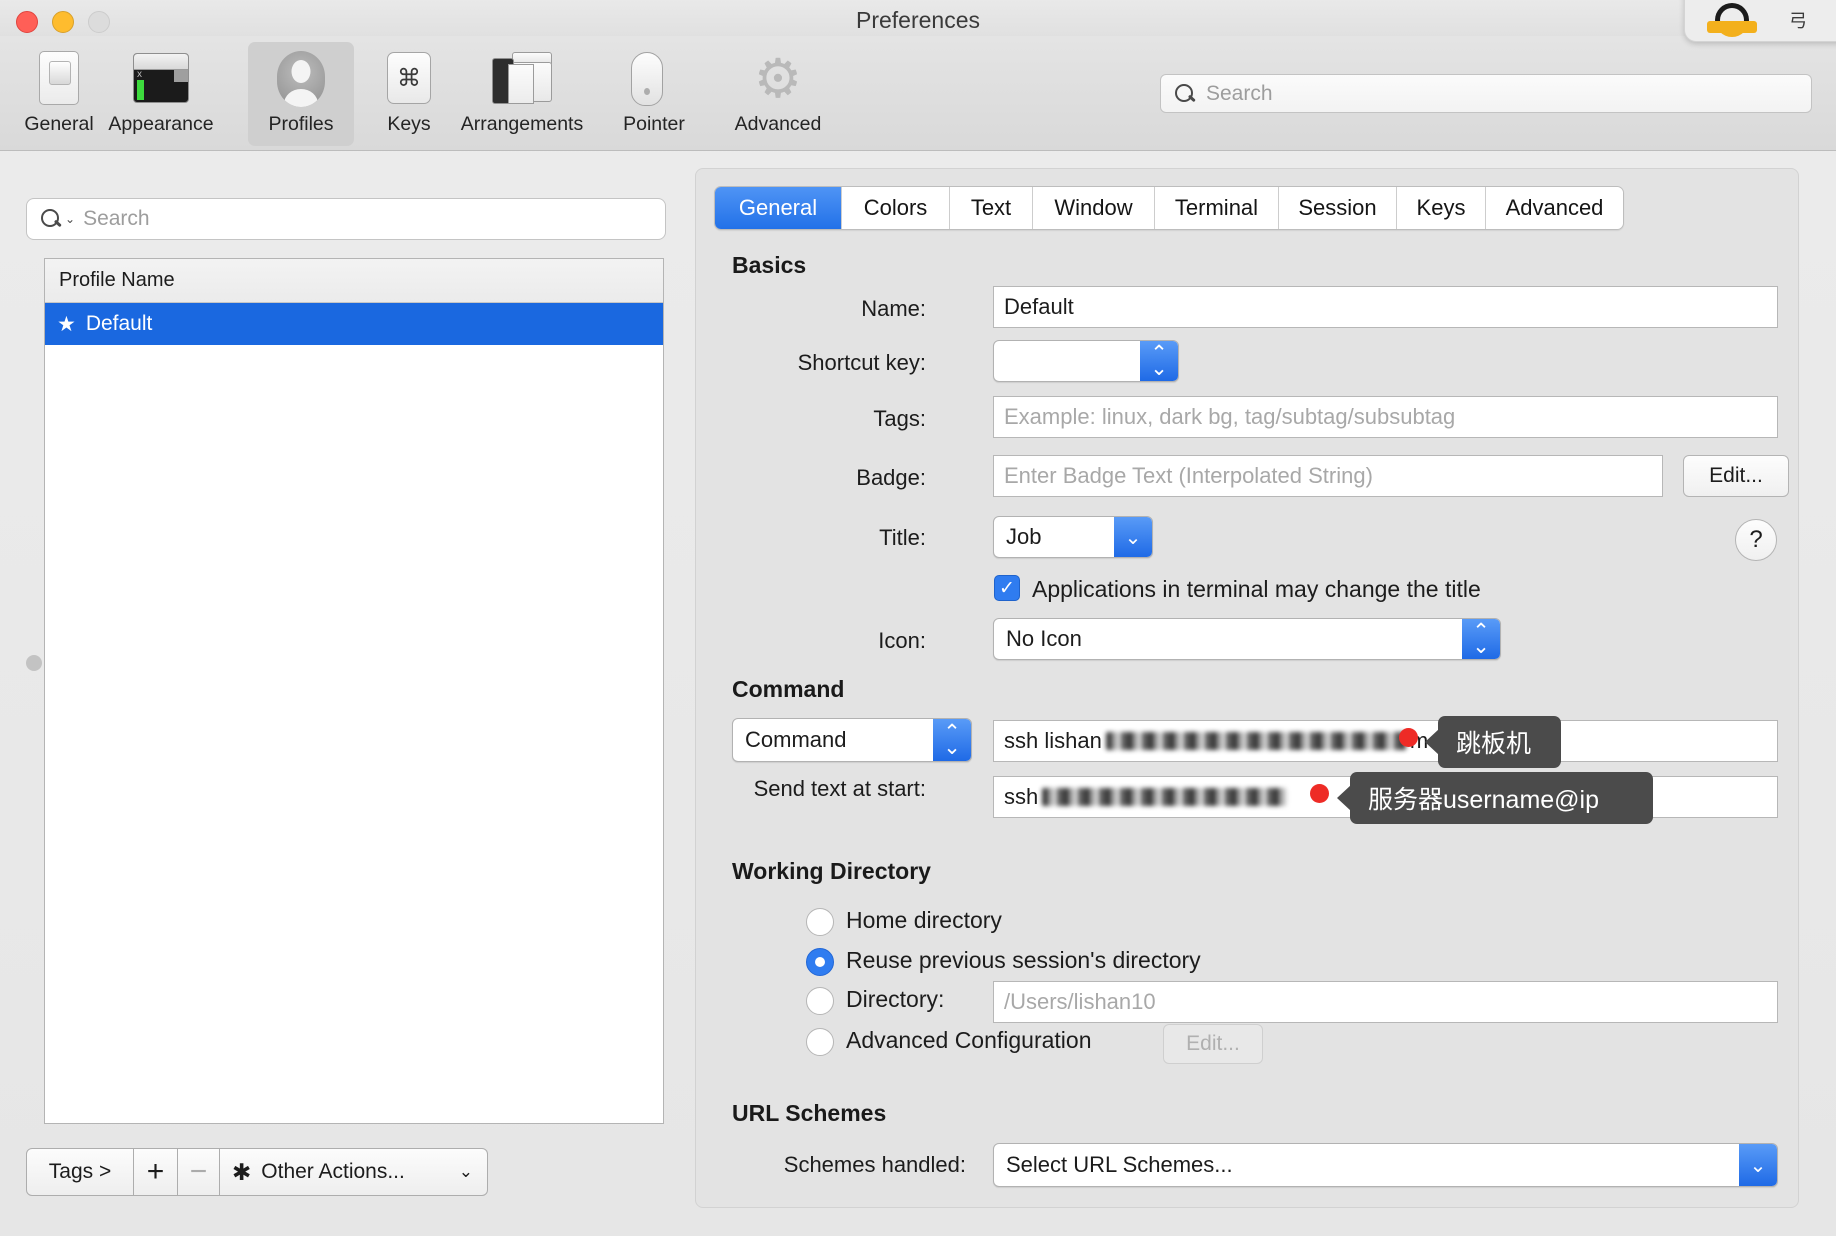 The image size is (1836, 1236). I want to click on tab-keys: Keys, so click(1441, 208).